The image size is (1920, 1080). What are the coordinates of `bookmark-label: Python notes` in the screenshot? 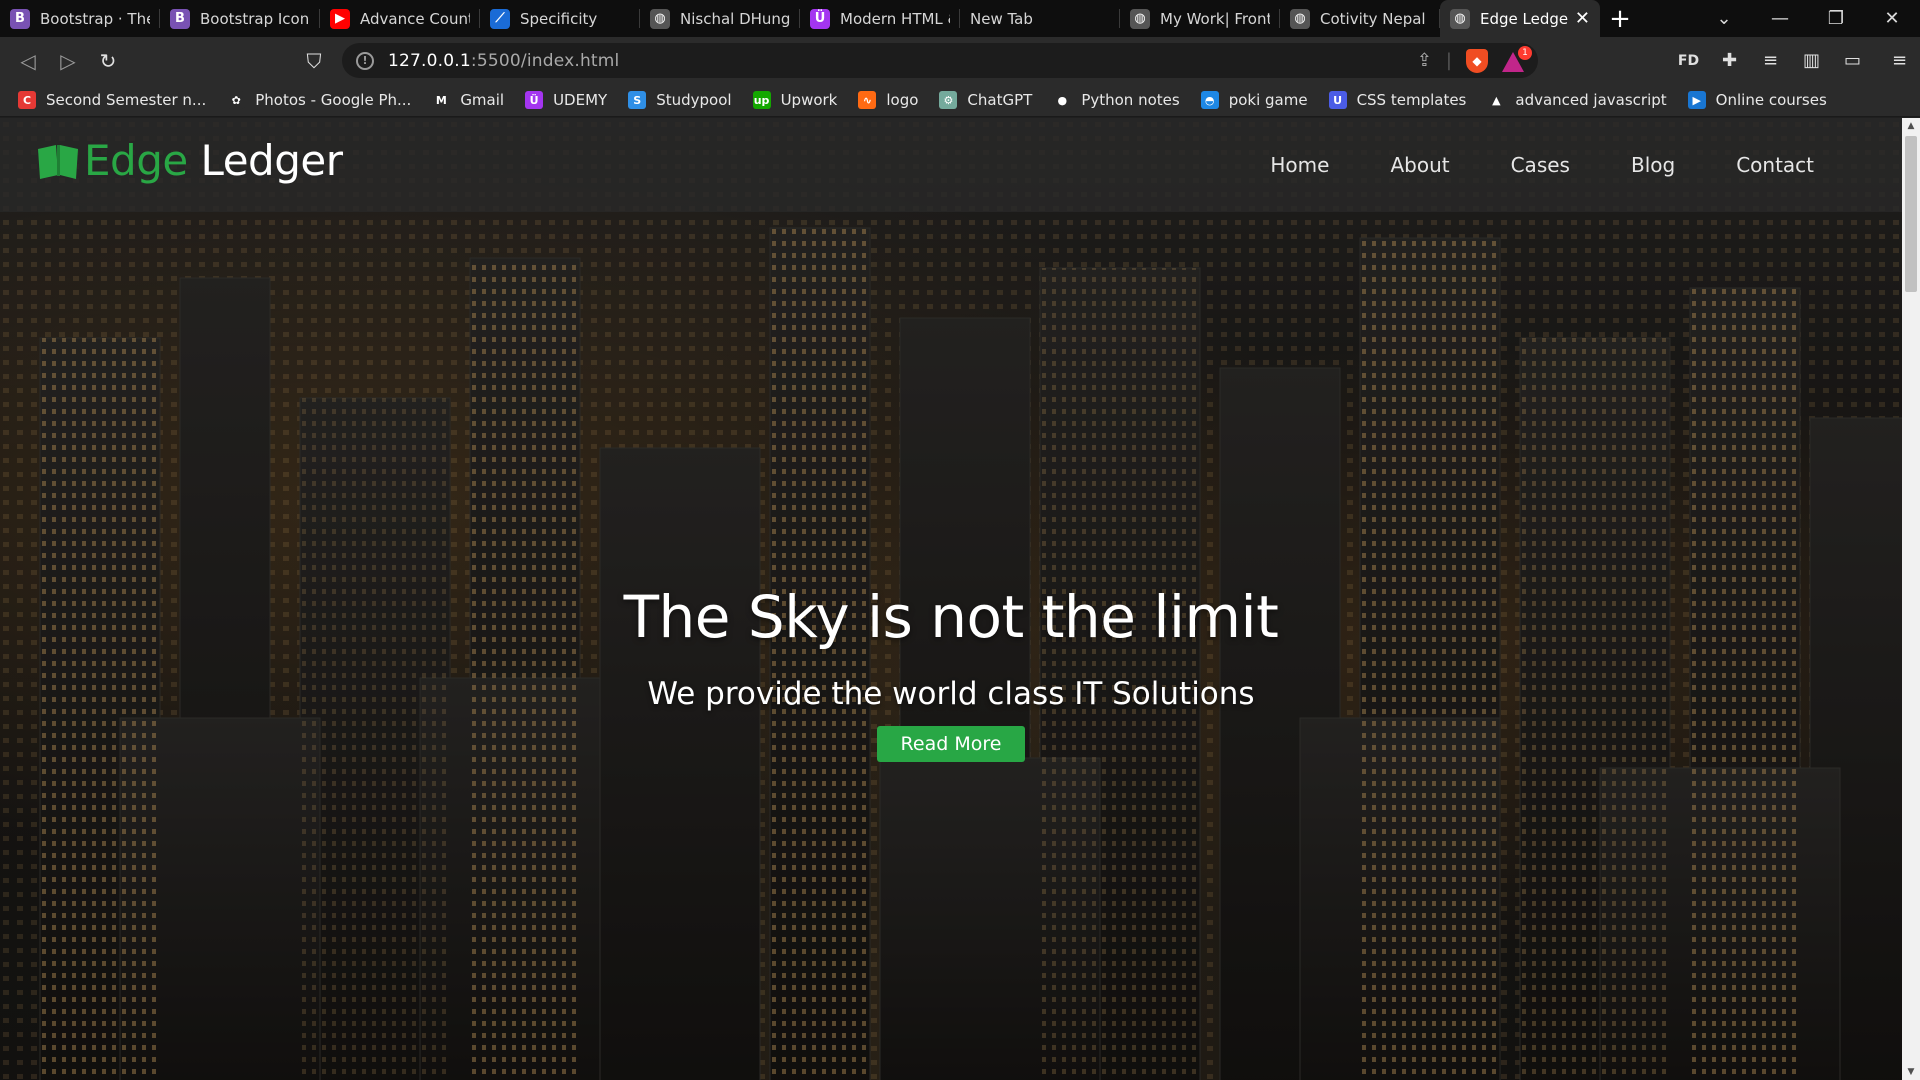 It's located at (1130, 100).